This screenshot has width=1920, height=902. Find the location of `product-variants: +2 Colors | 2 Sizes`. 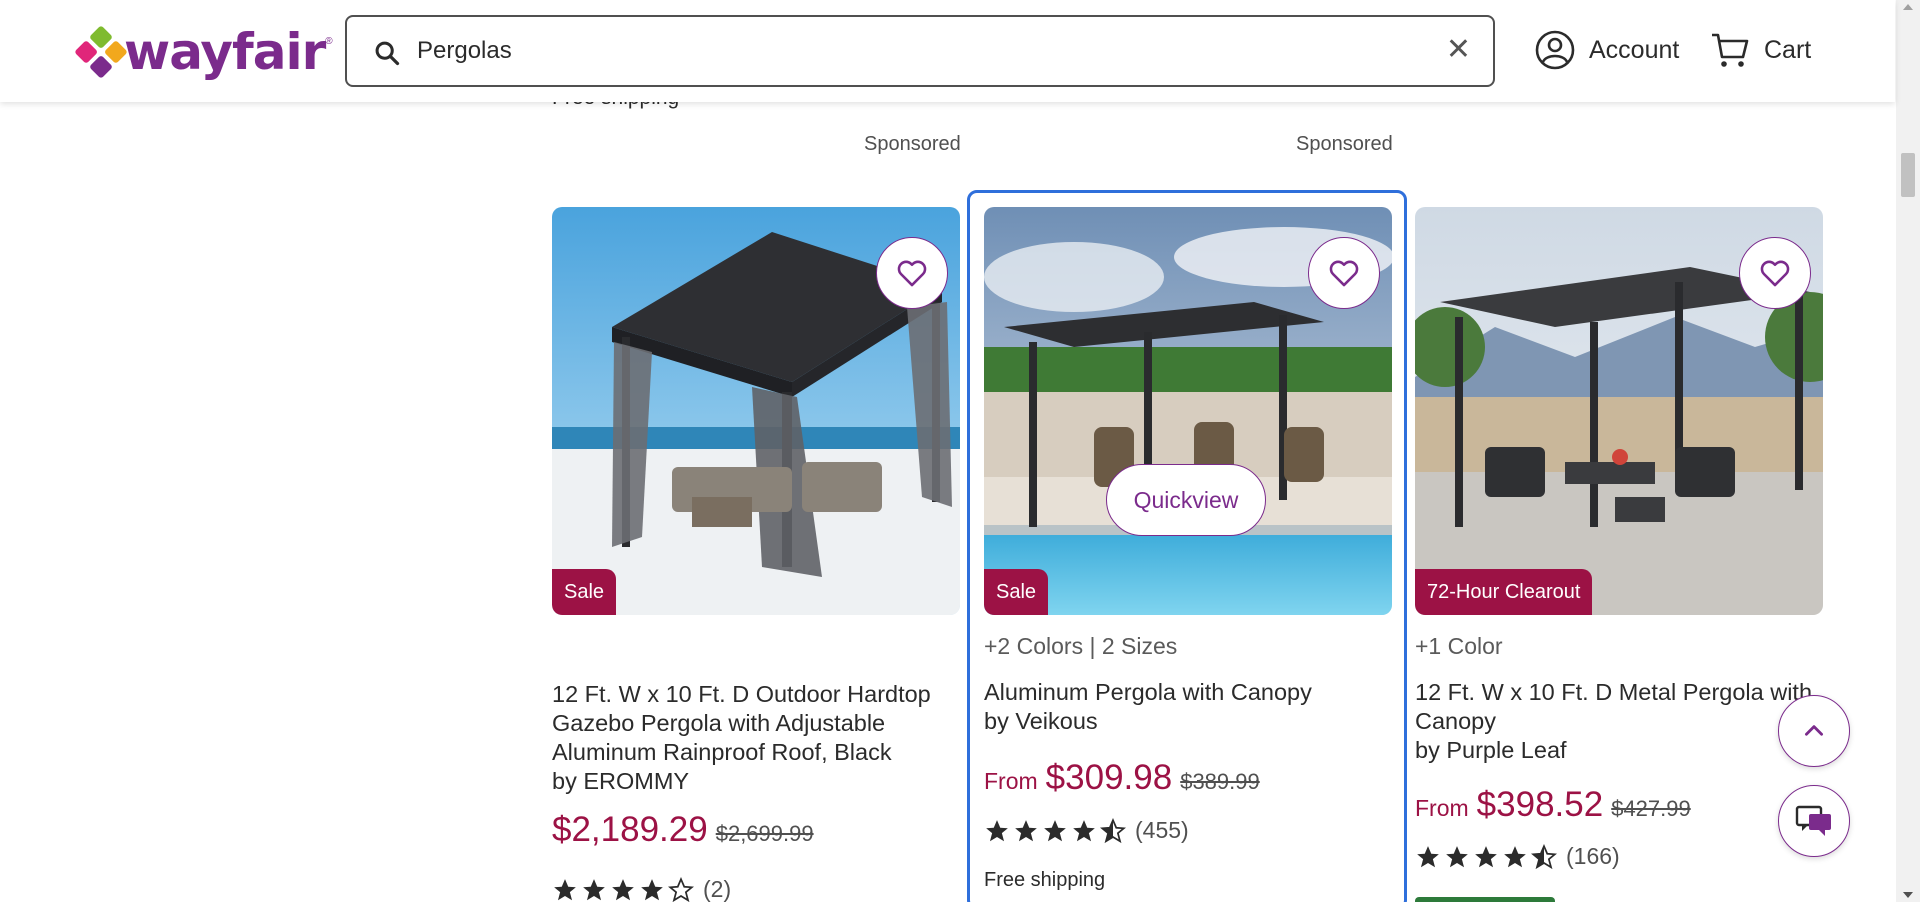

product-variants: +2 Colors | 2 Sizes is located at coordinates (1080, 646).